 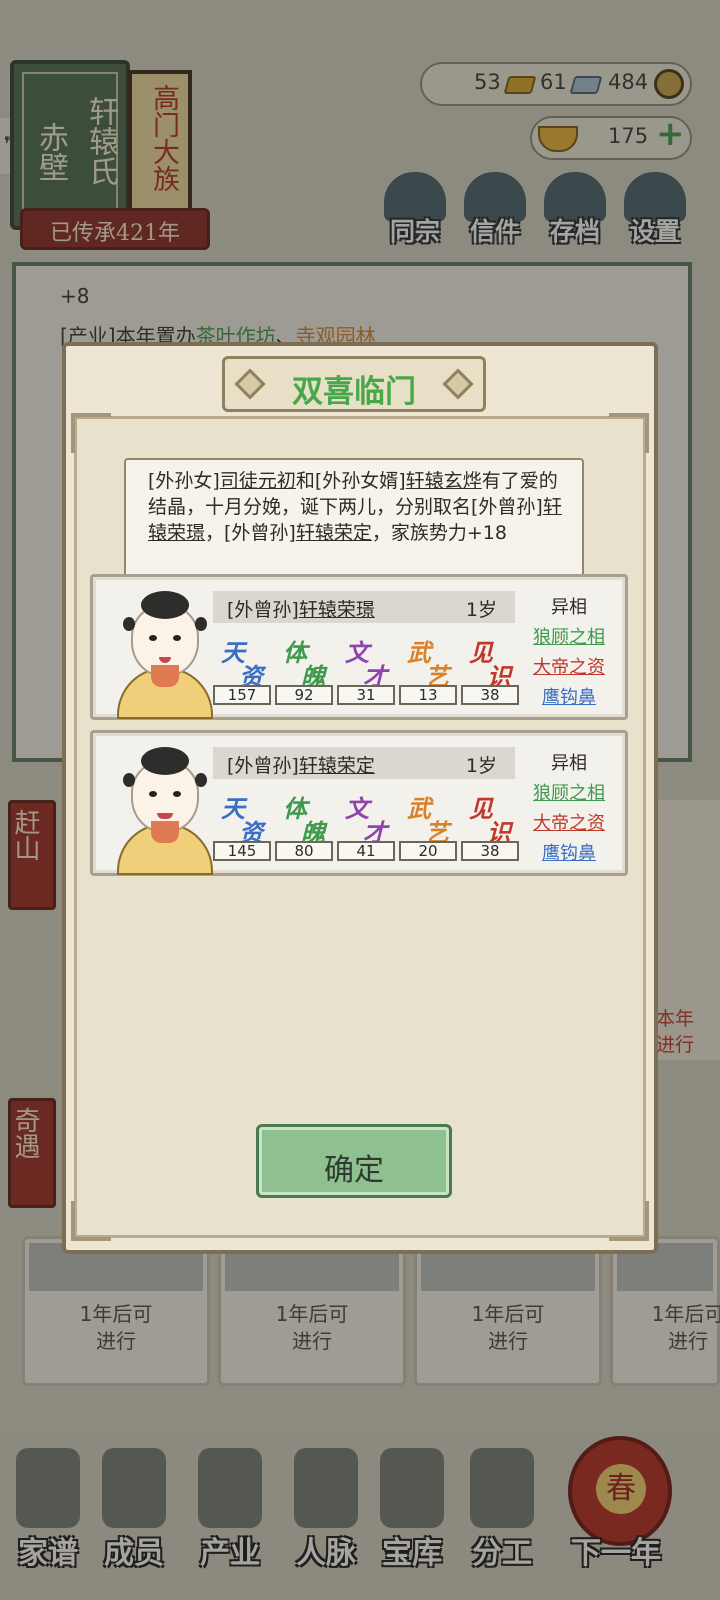 What do you see at coordinates (304, 851) in the screenshot?
I see `stat-value: 80` at bounding box center [304, 851].